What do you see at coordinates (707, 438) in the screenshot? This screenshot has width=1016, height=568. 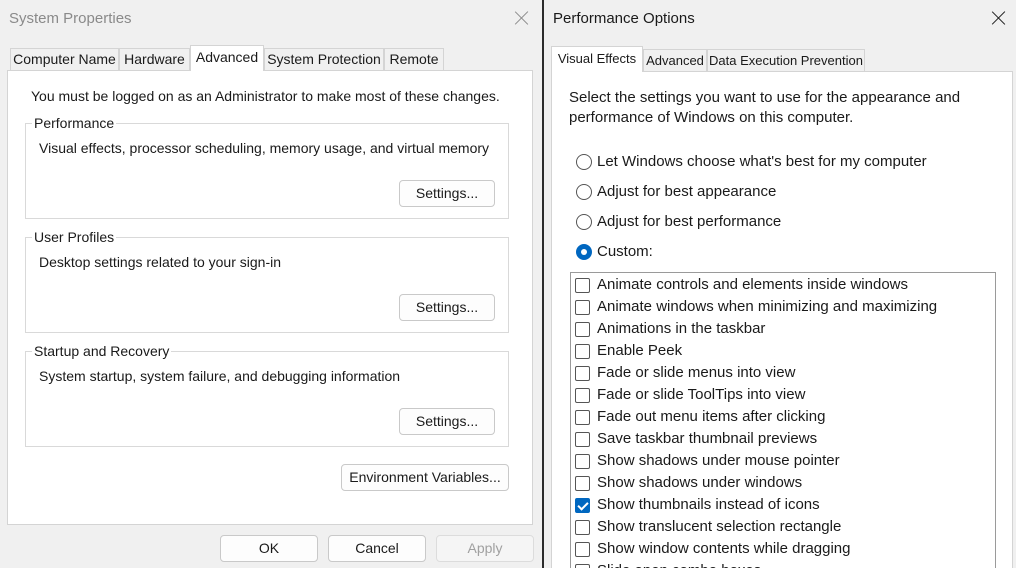 I see `effect-label: Save taskbar thumbnail previews` at bounding box center [707, 438].